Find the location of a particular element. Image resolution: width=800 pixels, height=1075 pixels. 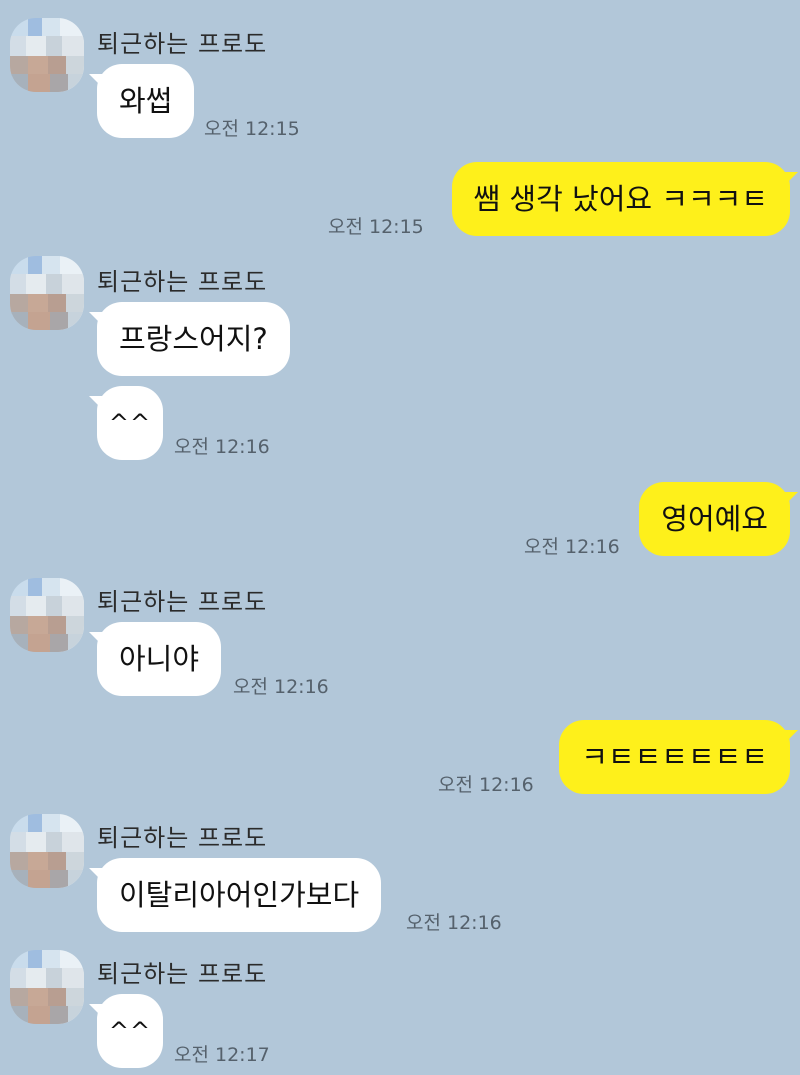

message-bubble: 프랑스어지? is located at coordinates (189, 339).